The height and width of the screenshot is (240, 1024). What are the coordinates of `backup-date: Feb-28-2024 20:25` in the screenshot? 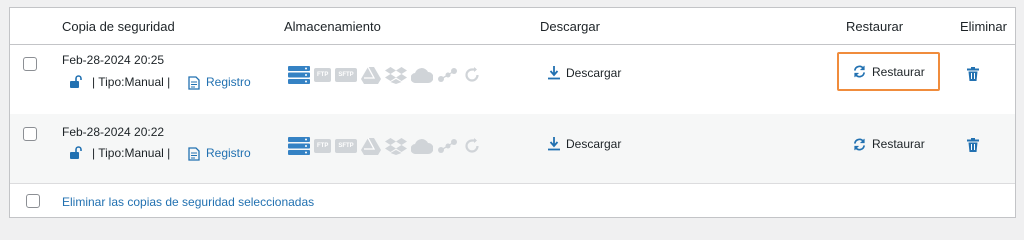 It's located at (113, 60).